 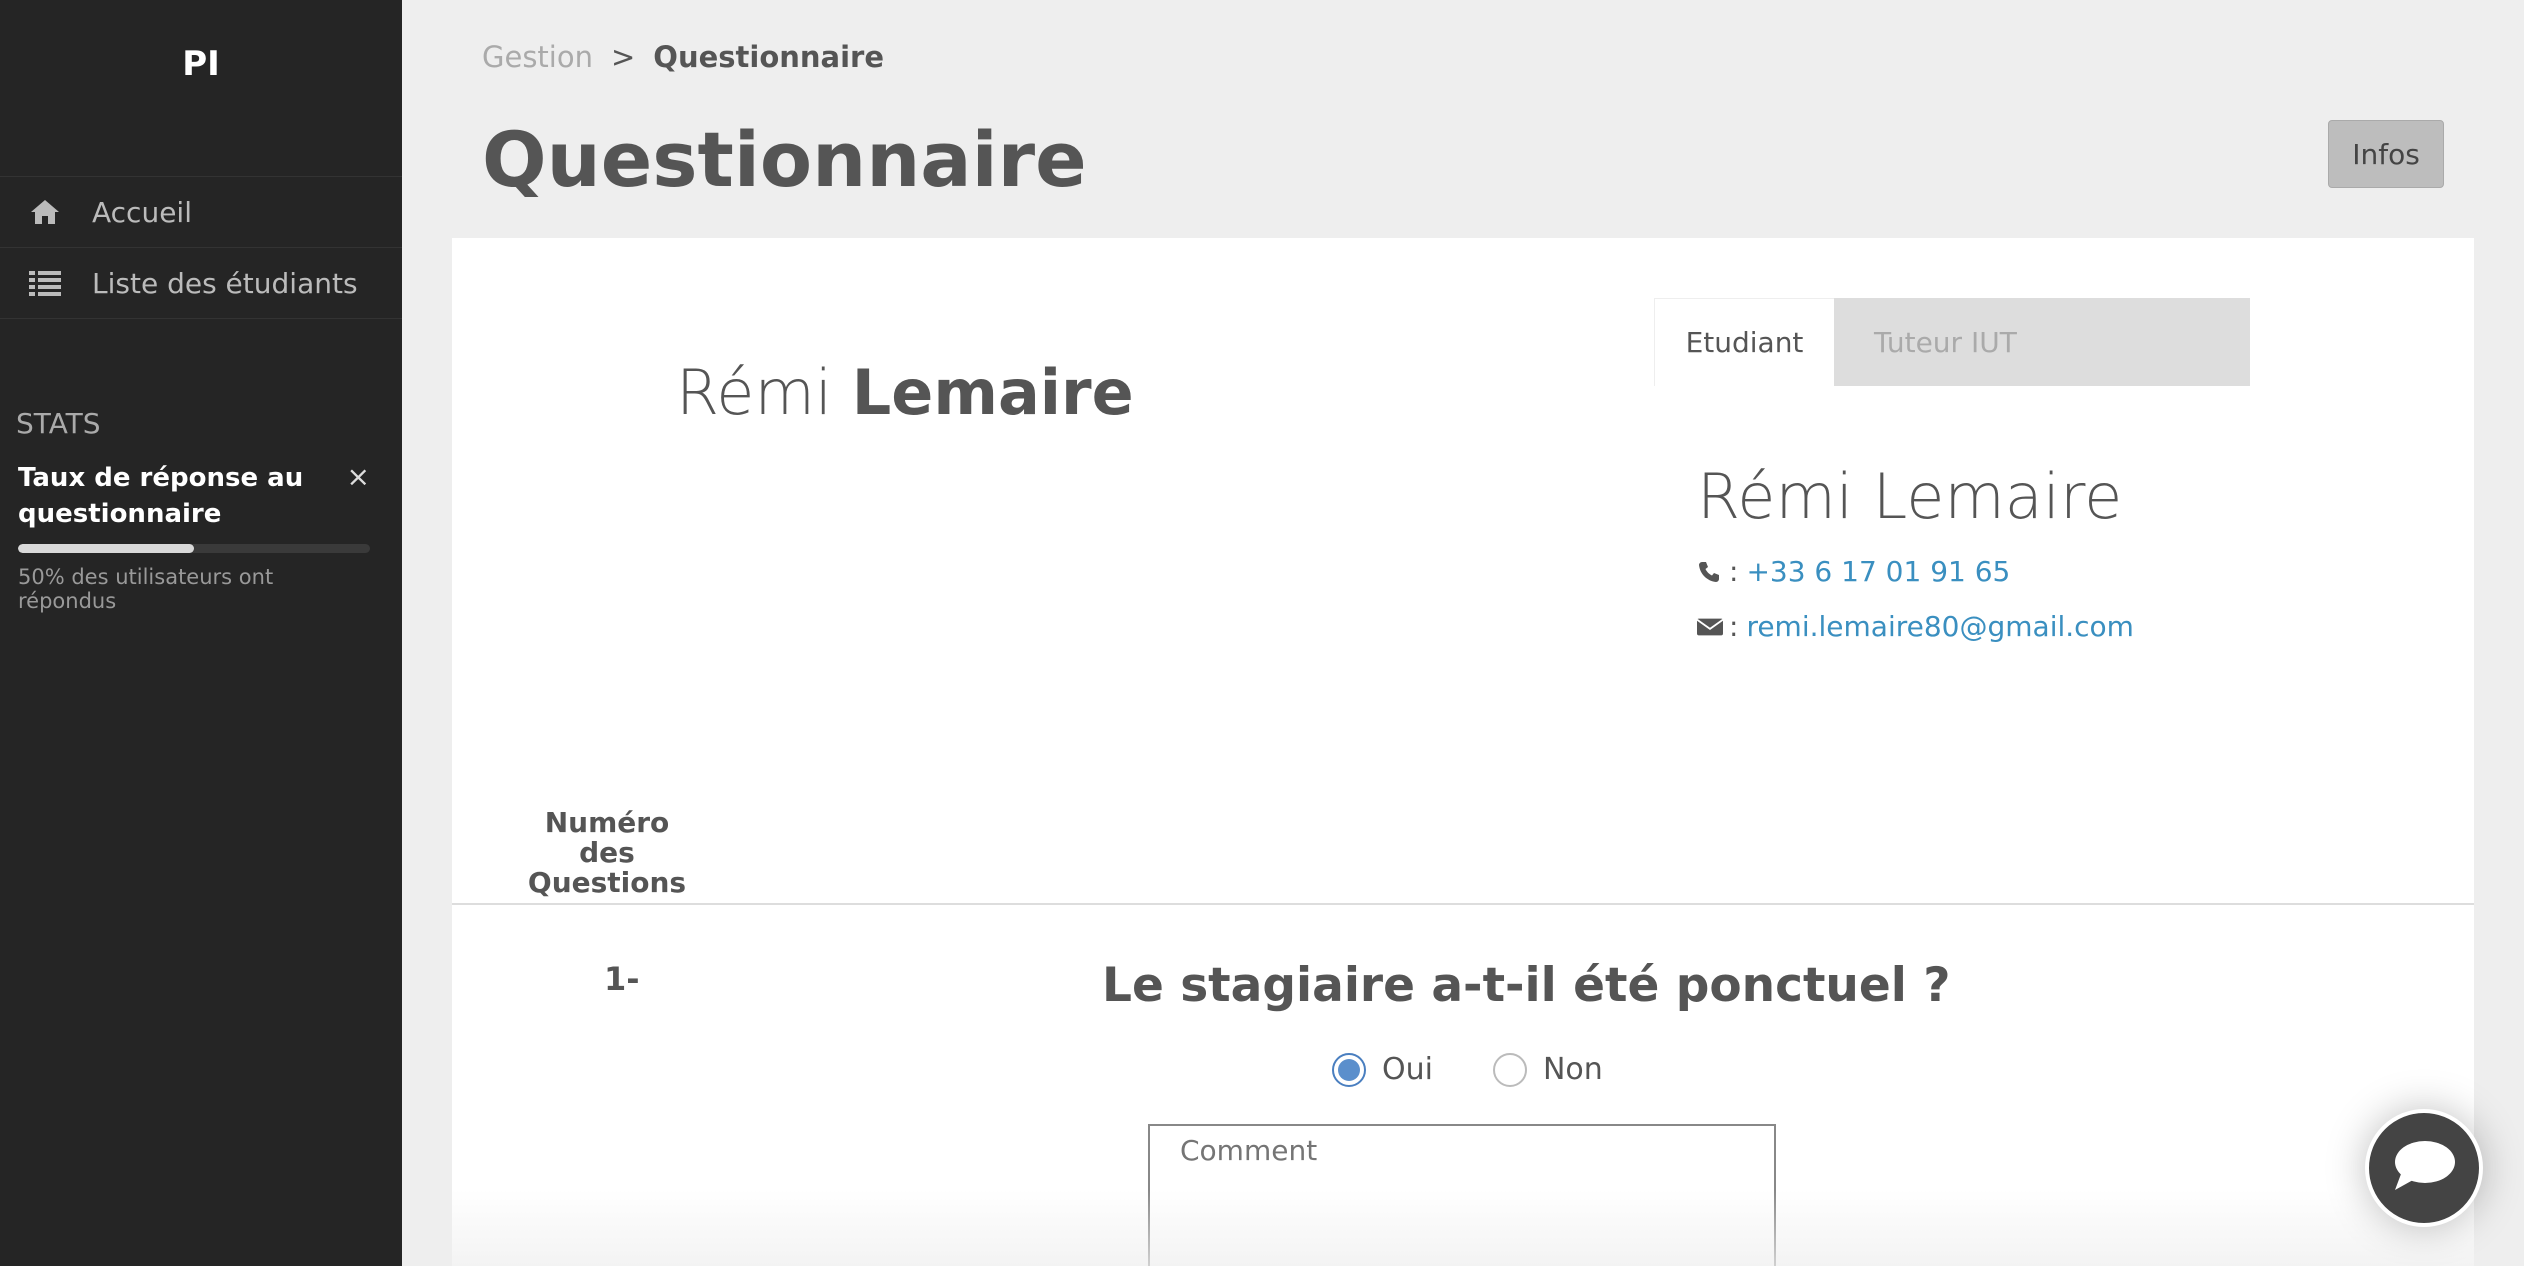 I want to click on breadcrumb: Gestion > Questionnaire, so click(x=683, y=57).